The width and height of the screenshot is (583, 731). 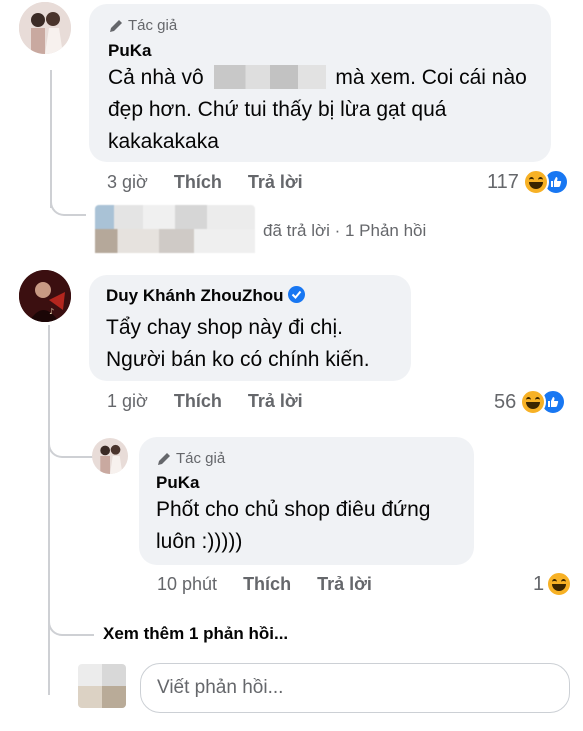 I want to click on reaction-count: 1, so click(x=539, y=583).